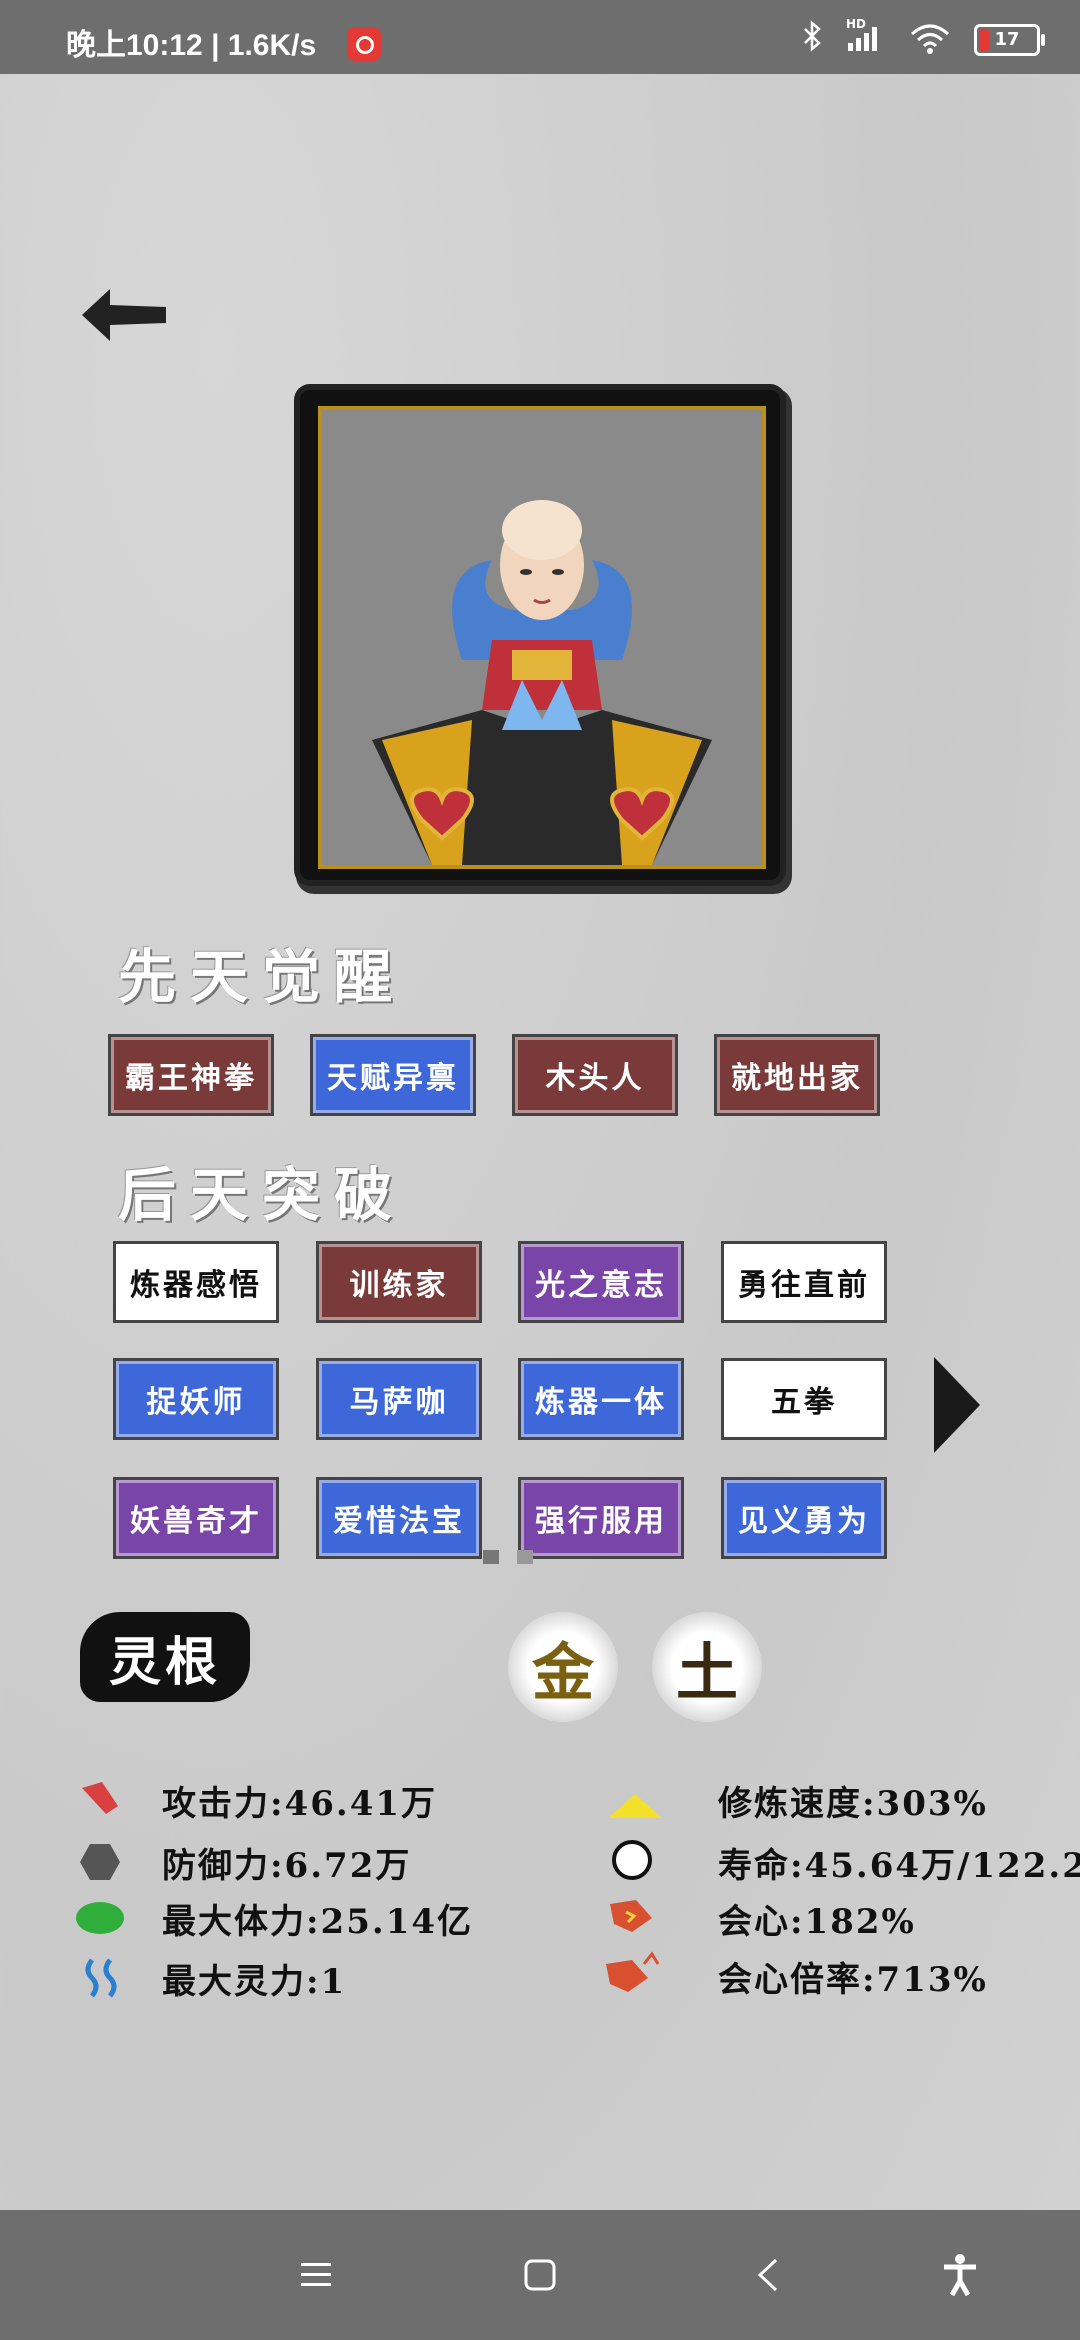 This screenshot has width=1080, height=2340. What do you see at coordinates (817, 1922) in the screenshot?
I see `stat-crit: 会心:182%` at bounding box center [817, 1922].